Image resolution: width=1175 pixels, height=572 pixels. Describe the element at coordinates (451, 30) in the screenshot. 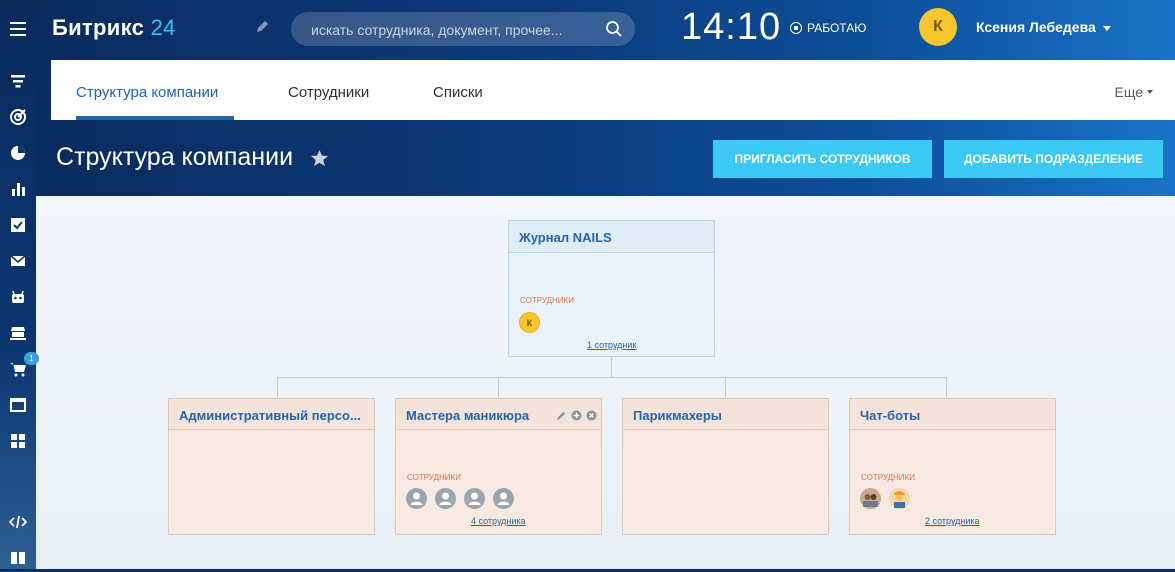

I see `search-input` at that location.